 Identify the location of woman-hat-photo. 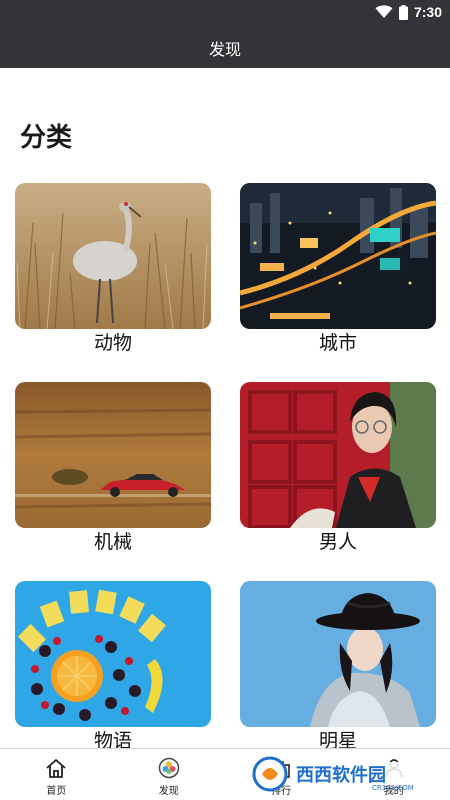
(338, 654).